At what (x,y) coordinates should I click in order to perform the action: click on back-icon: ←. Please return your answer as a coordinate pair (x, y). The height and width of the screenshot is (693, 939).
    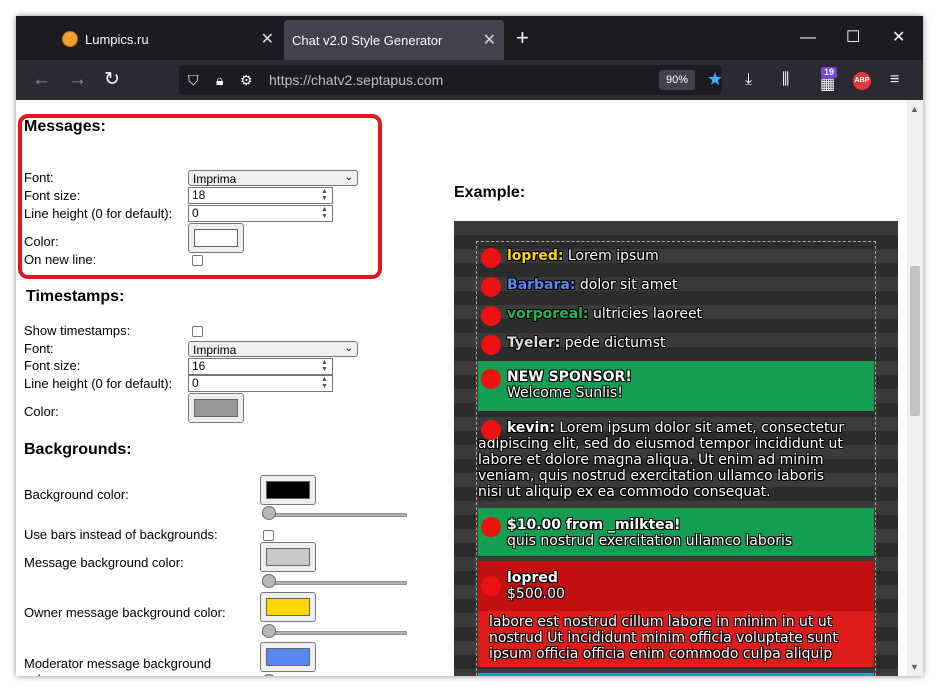
    Looking at the image, I should click on (41, 80).